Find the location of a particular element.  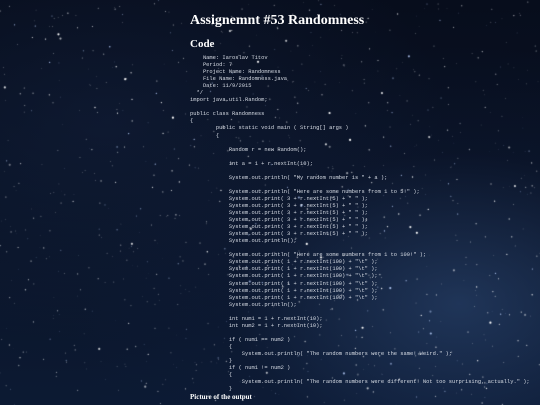

code-line: */ is located at coordinates (196, 93).